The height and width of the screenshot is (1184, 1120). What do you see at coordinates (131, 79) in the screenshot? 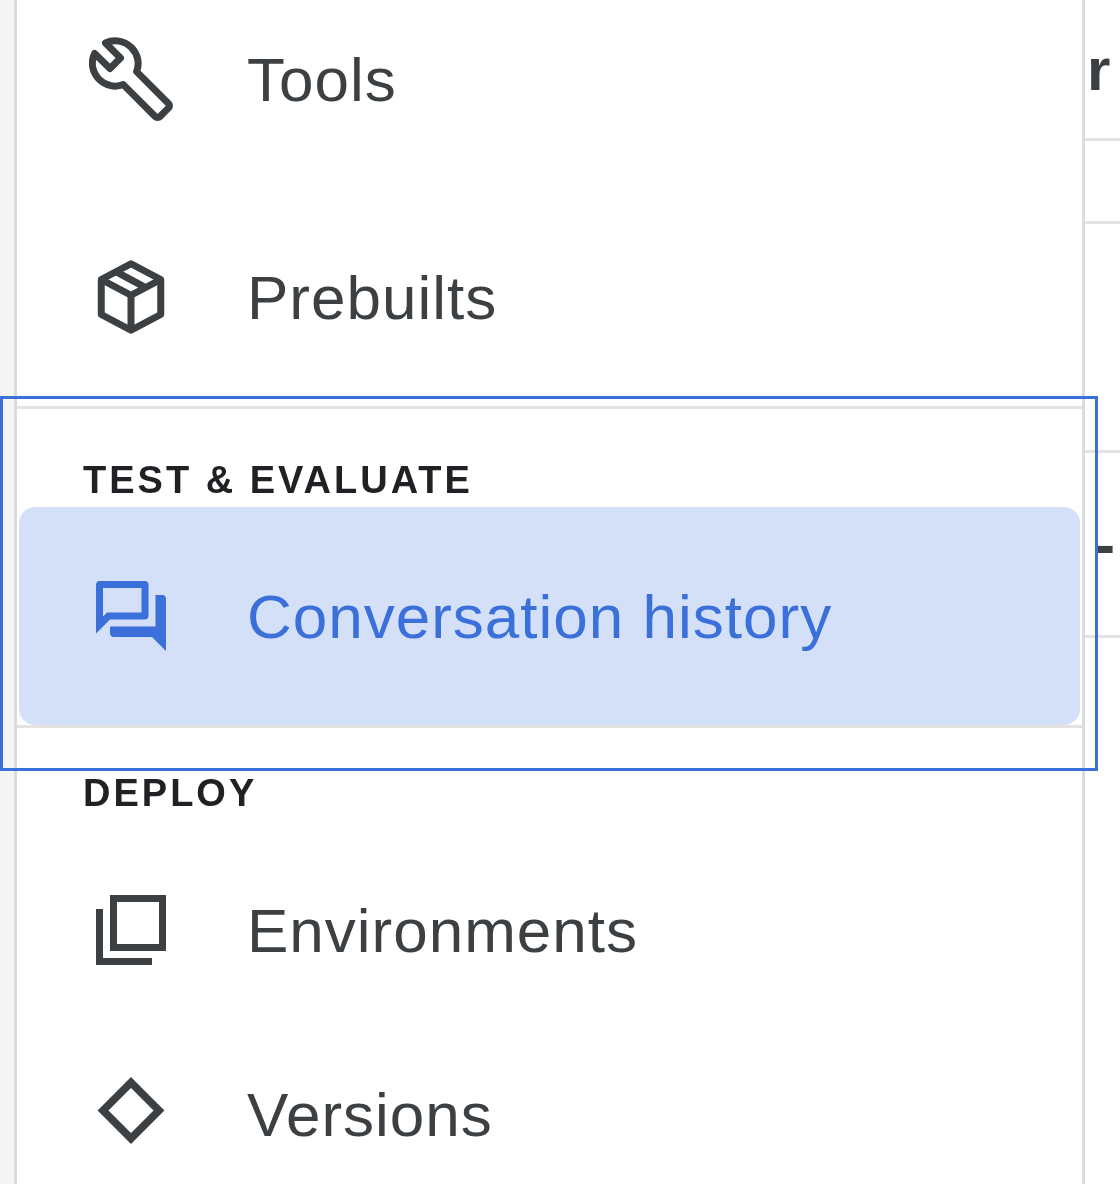
I see `wrench-icon` at bounding box center [131, 79].